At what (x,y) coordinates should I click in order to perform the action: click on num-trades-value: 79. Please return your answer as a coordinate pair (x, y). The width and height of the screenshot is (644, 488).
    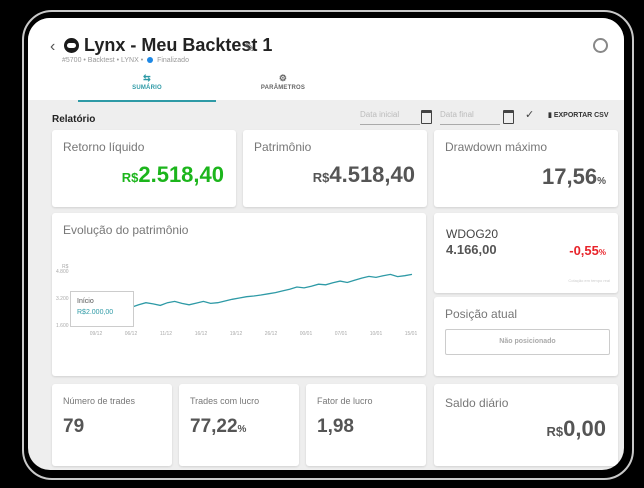
    Looking at the image, I should click on (74, 426).